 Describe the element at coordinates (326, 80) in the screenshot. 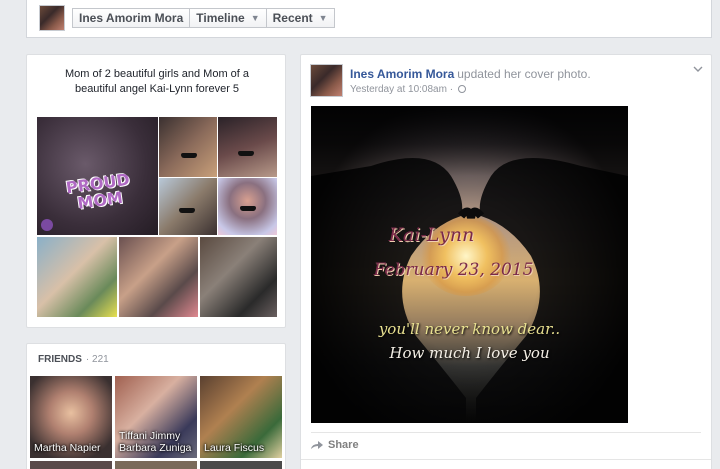

I see `author-avatar` at that location.